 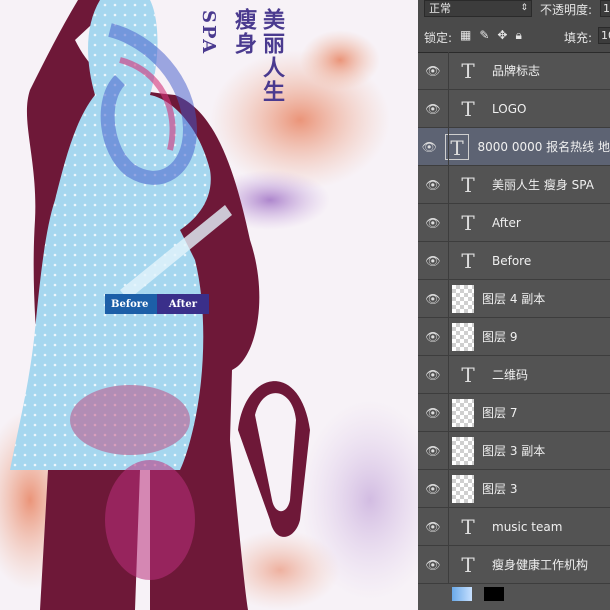 What do you see at coordinates (465, 35) in the screenshot?
I see `lock-transparent-pixels-icon: ▦` at bounding box center [465, 35].